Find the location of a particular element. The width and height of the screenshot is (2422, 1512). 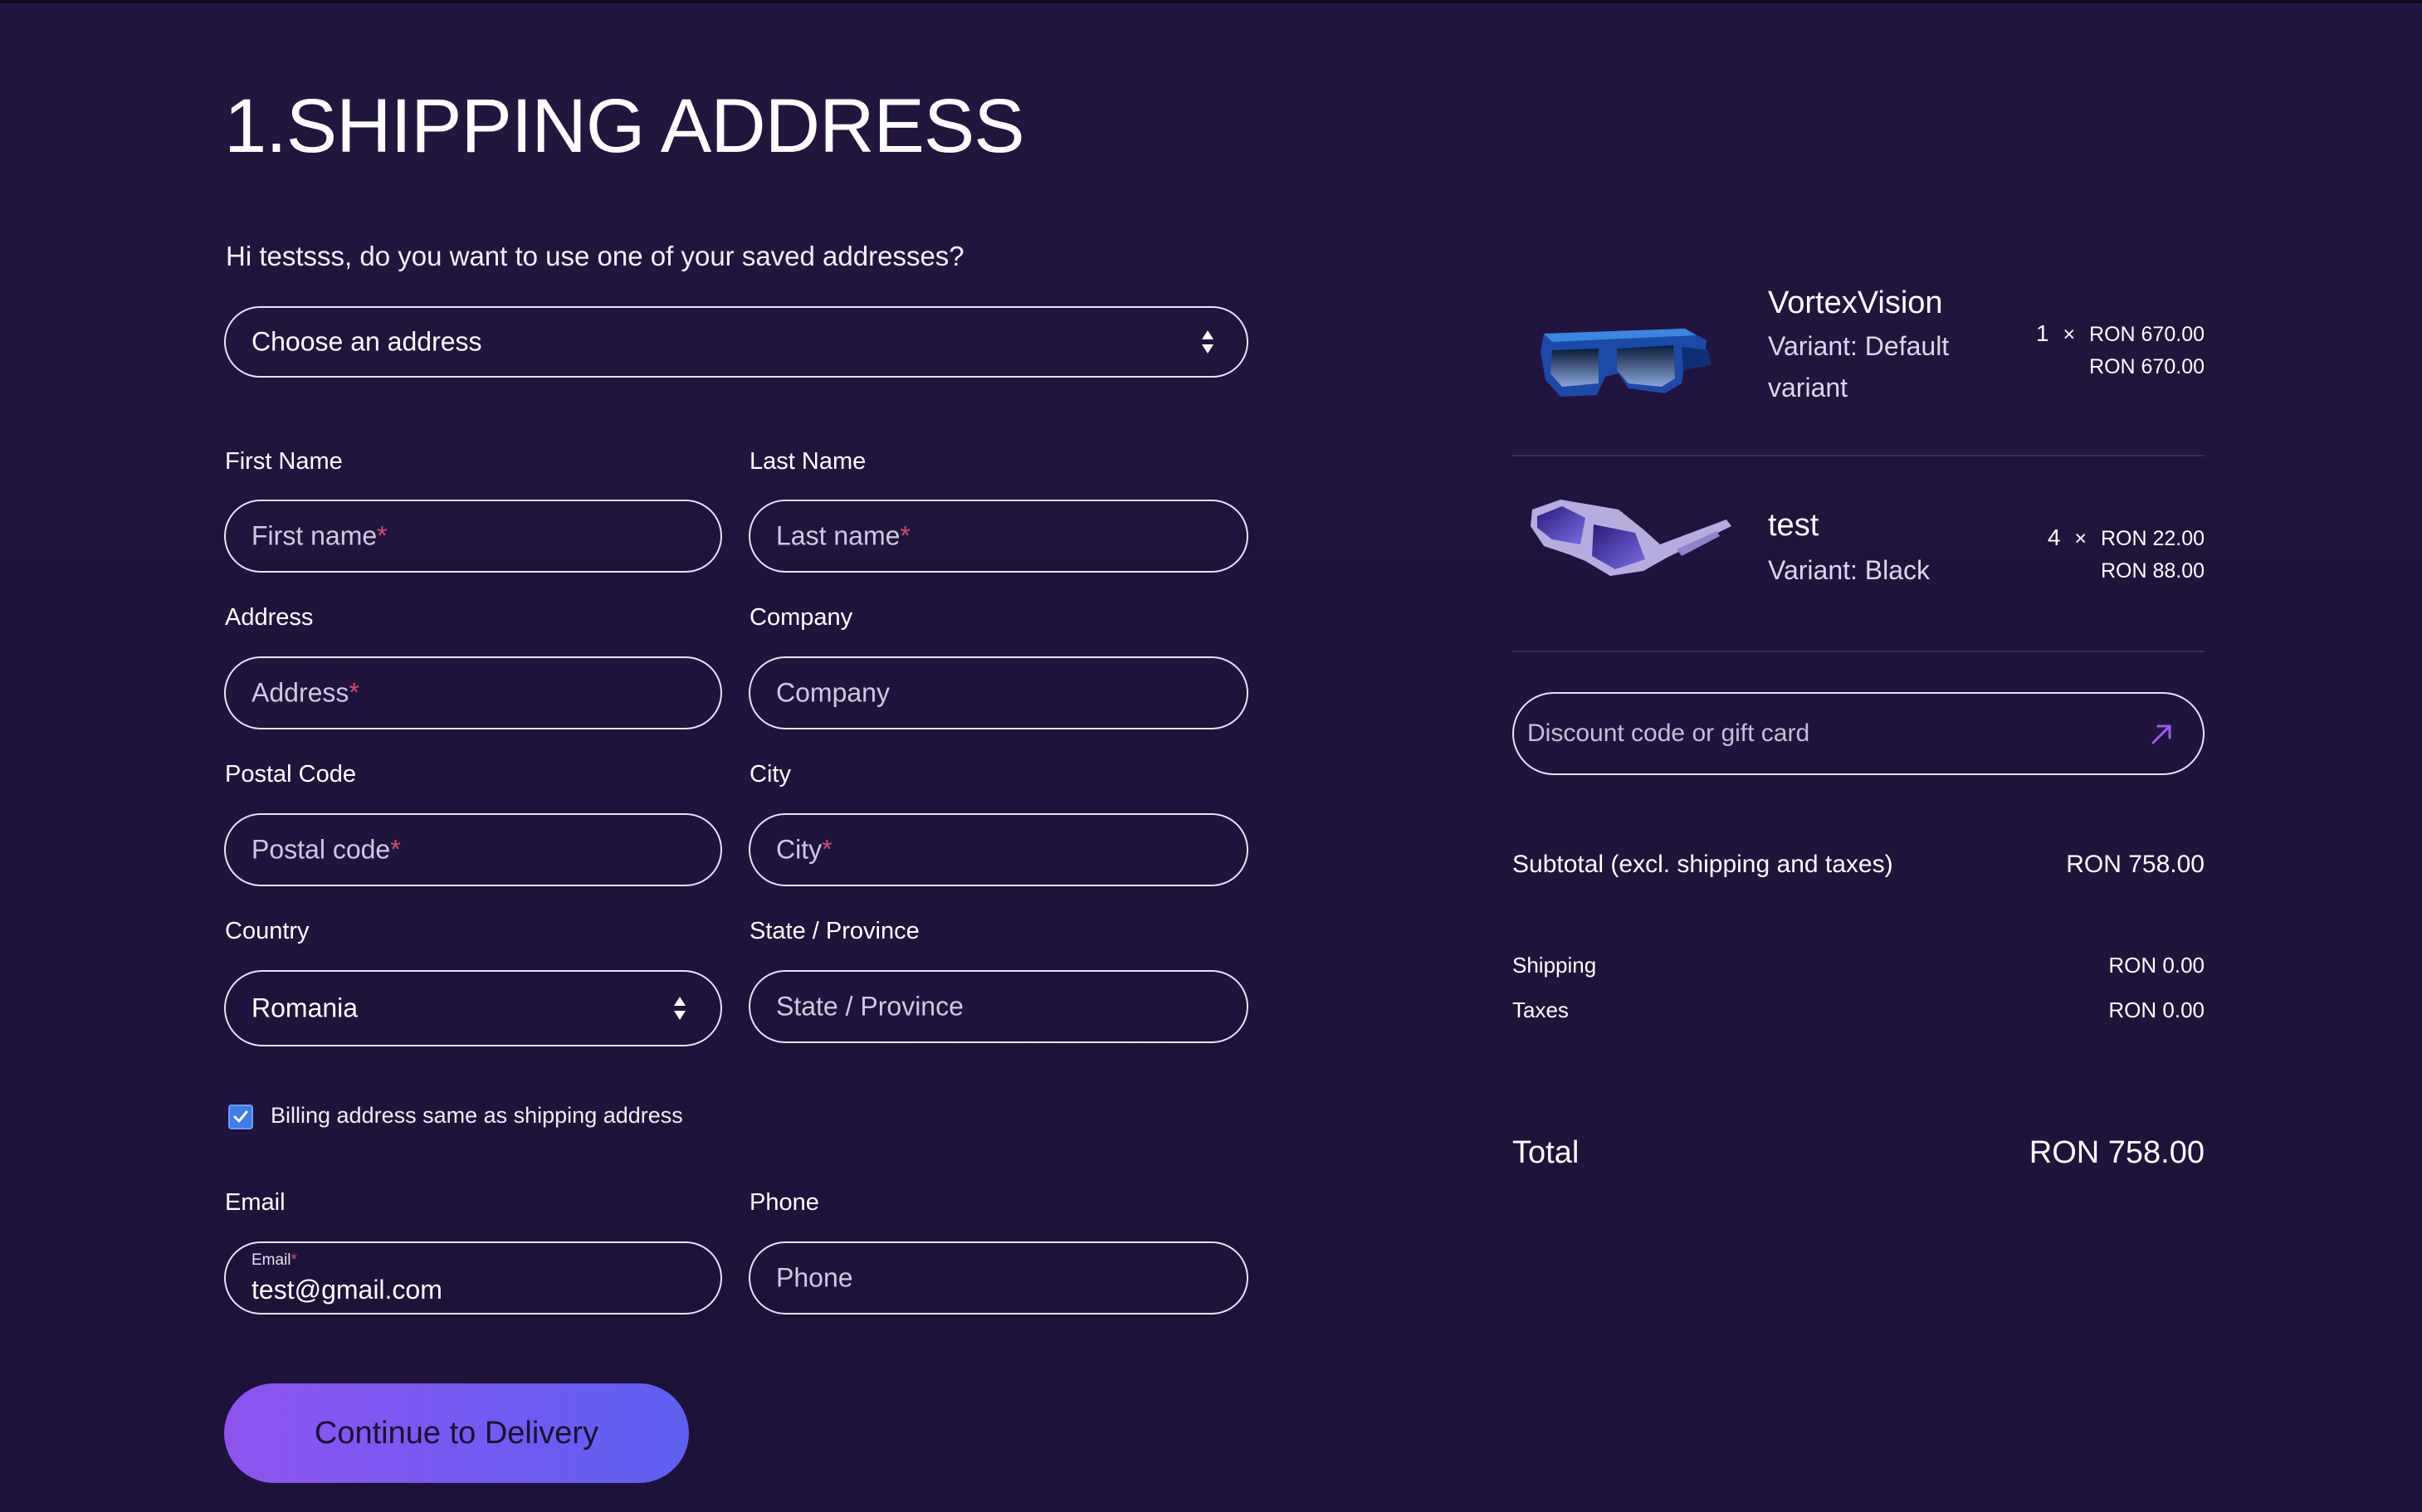

saved-address-select: Choose an address is located at coordinates (736, 342).